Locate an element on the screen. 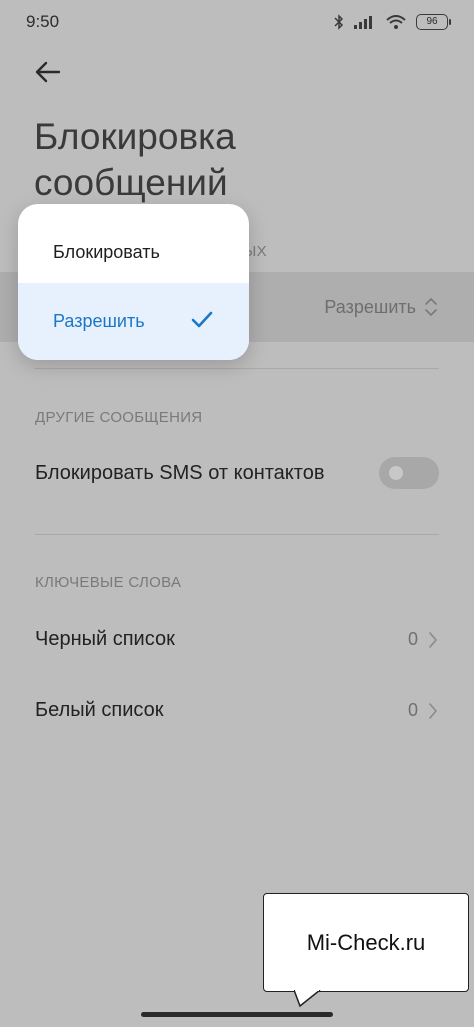  popup-option-allow-label: Разрешить is located at coordinates (99, 321).